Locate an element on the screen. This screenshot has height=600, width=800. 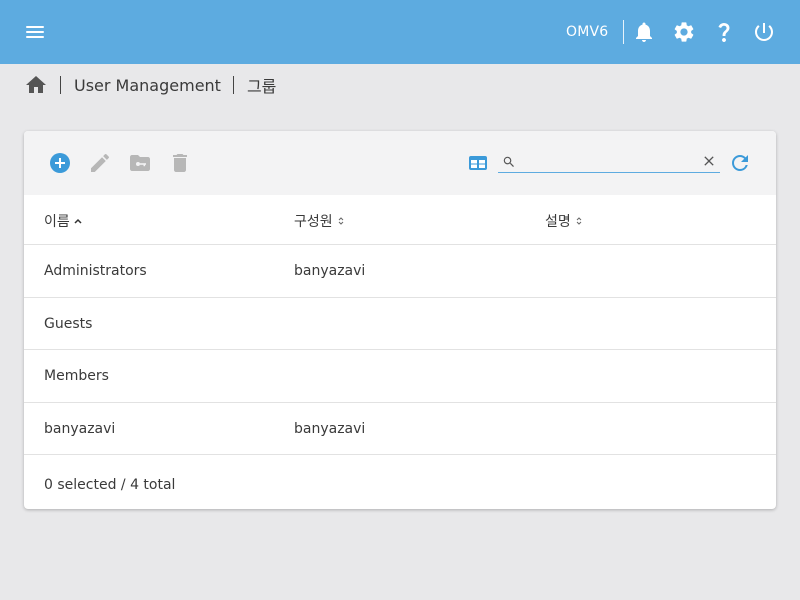
table-row: Members is located at coordinates (400, 376).